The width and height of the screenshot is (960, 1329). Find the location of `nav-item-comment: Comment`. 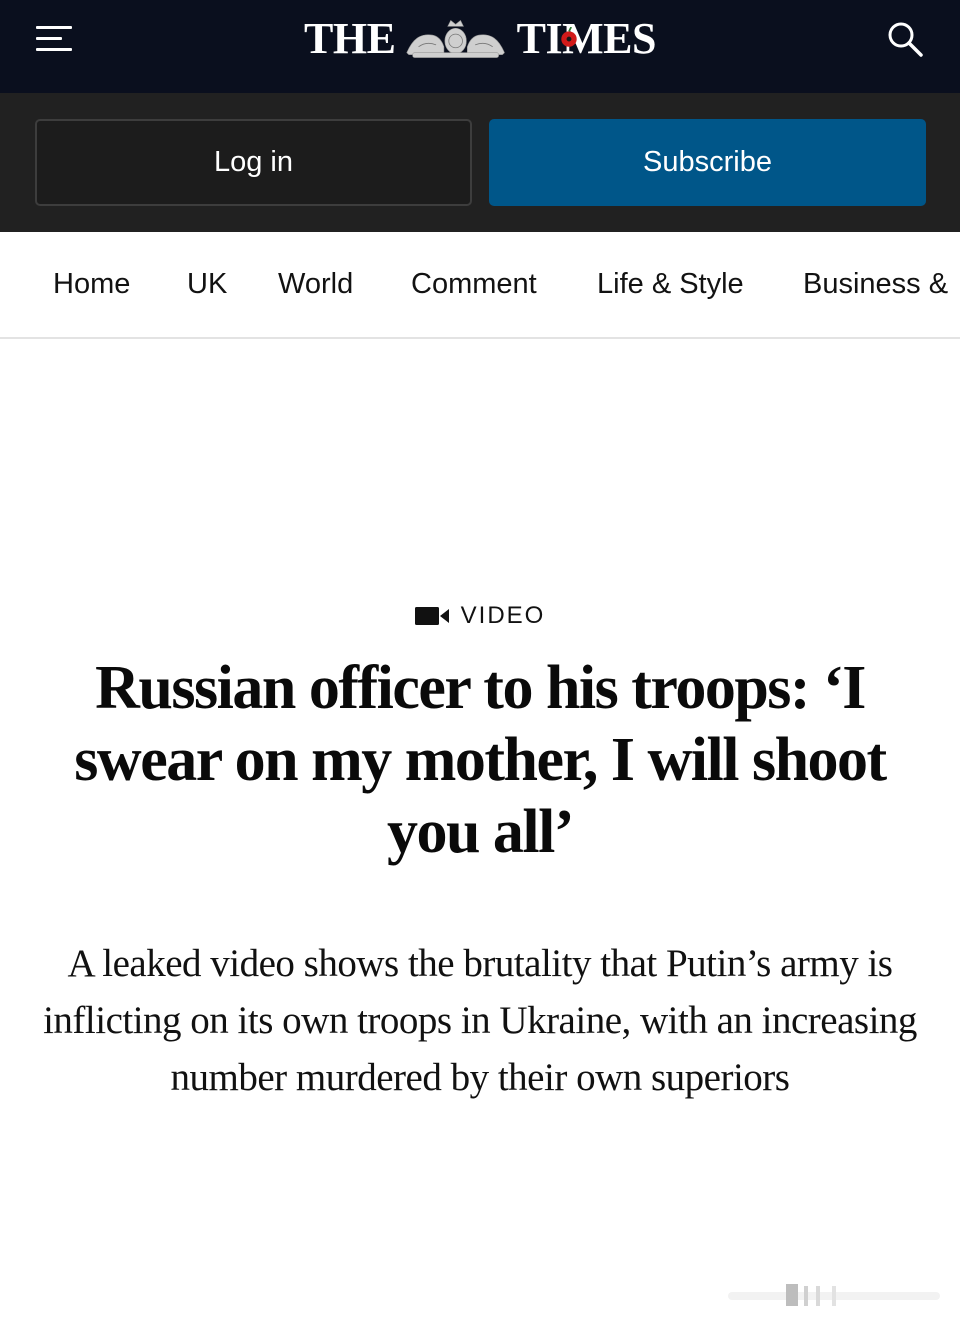

nav-item-comment: Comment is located at coordinates (474, 284).